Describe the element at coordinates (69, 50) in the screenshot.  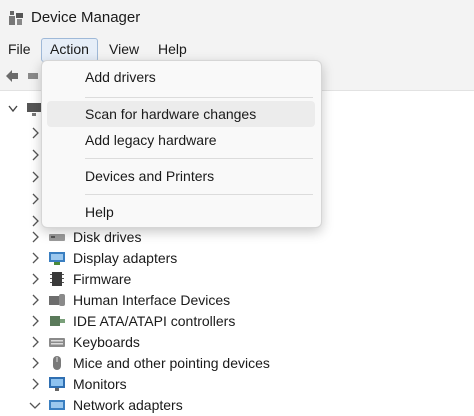
I see `menu-action: Action` at that location.